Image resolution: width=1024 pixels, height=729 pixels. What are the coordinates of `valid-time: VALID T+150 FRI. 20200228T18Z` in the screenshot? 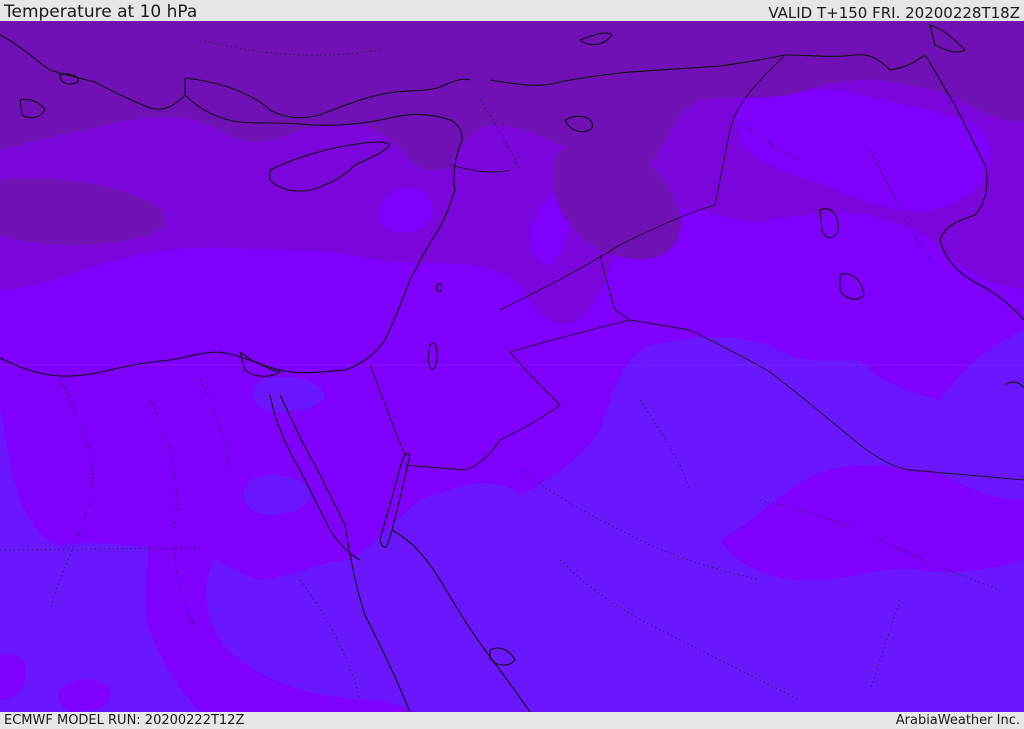 It's located at (894, 13).